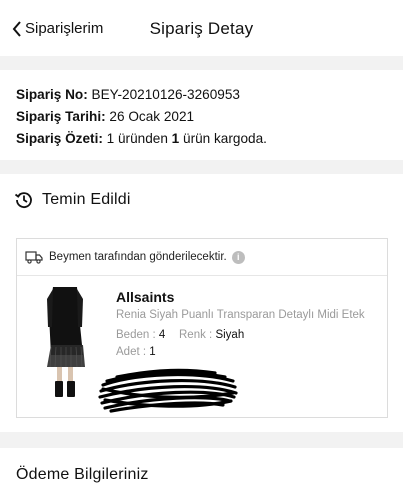  Describe the element at coordinates (196, 335) in the screenshot. I see `color-label: Renk :` at that location.